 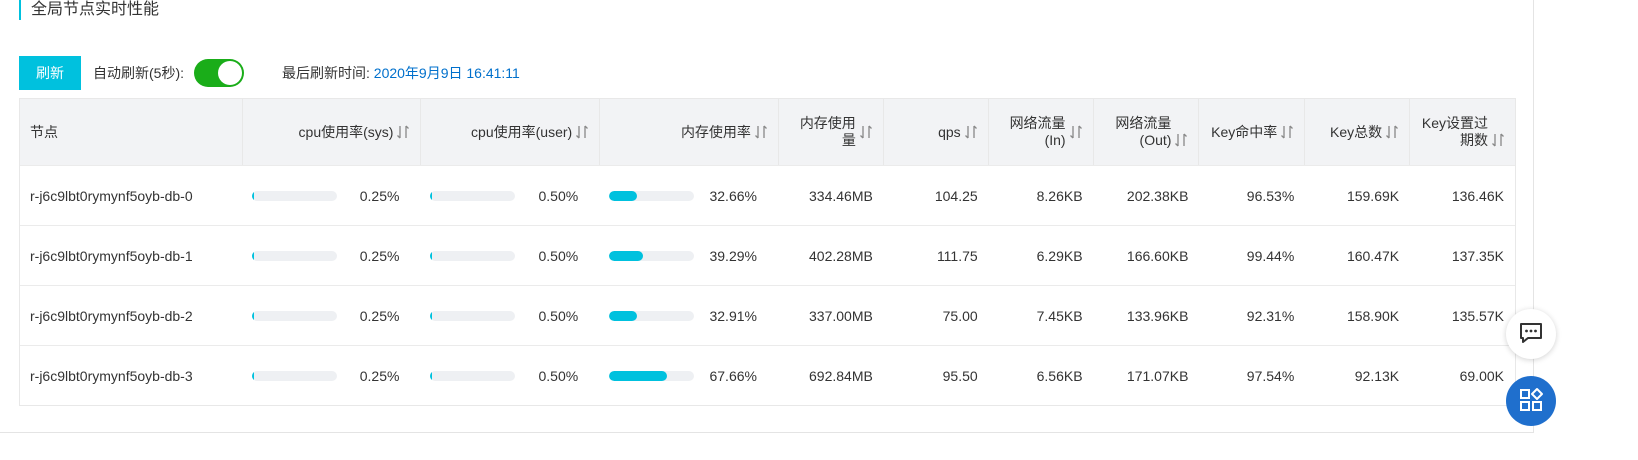 What do you see at coordinates (1037, 131) in the screenshot?
I see `column-header-line1: 网络流量(In)` at bounding box center [1037, 131].